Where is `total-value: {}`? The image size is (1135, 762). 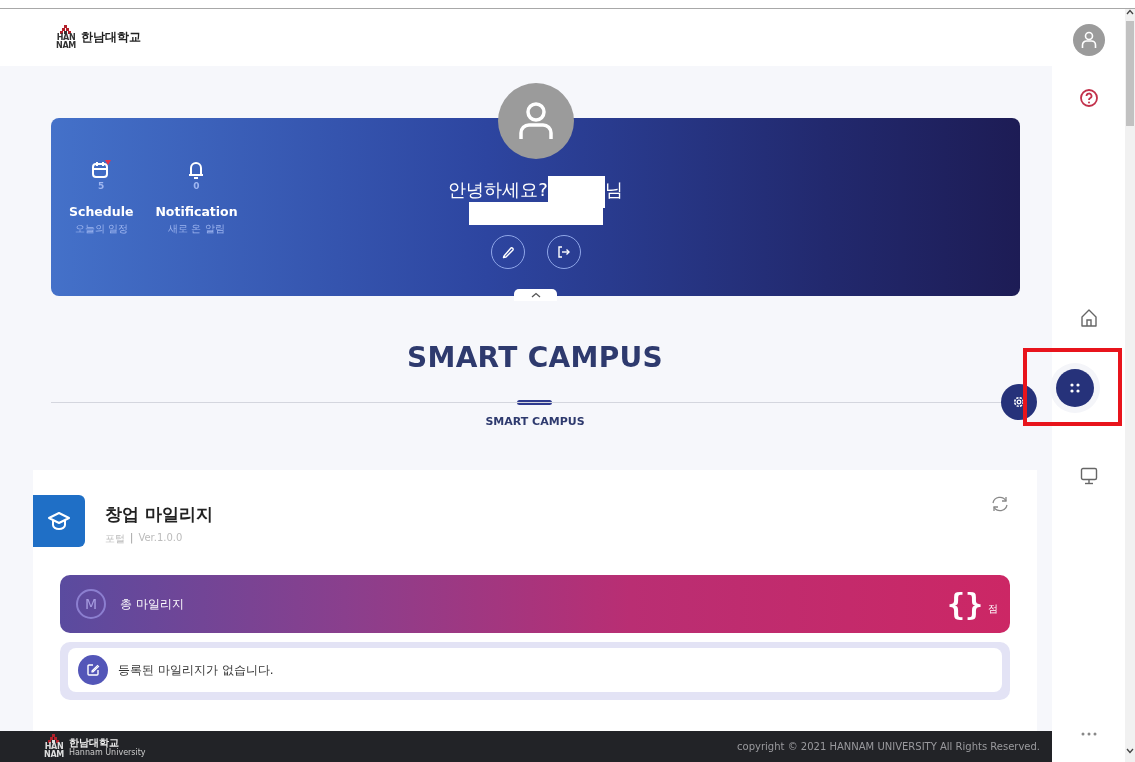 total-value: {} is located at coordinates (964, 604).